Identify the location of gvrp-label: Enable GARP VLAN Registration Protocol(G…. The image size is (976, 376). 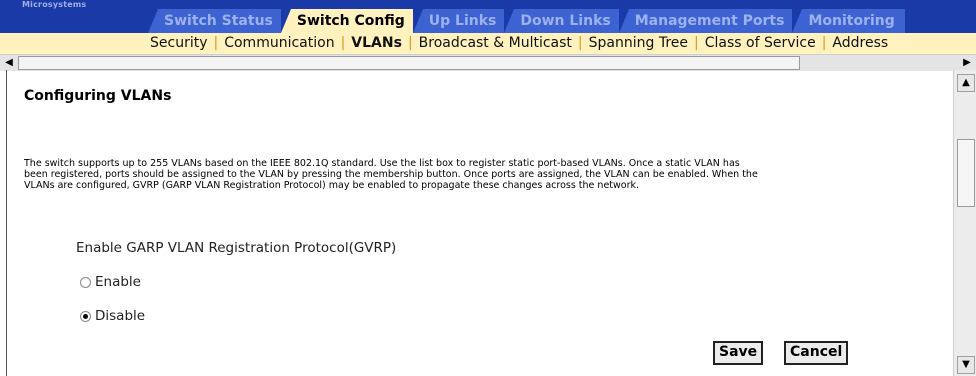
(236, 248).